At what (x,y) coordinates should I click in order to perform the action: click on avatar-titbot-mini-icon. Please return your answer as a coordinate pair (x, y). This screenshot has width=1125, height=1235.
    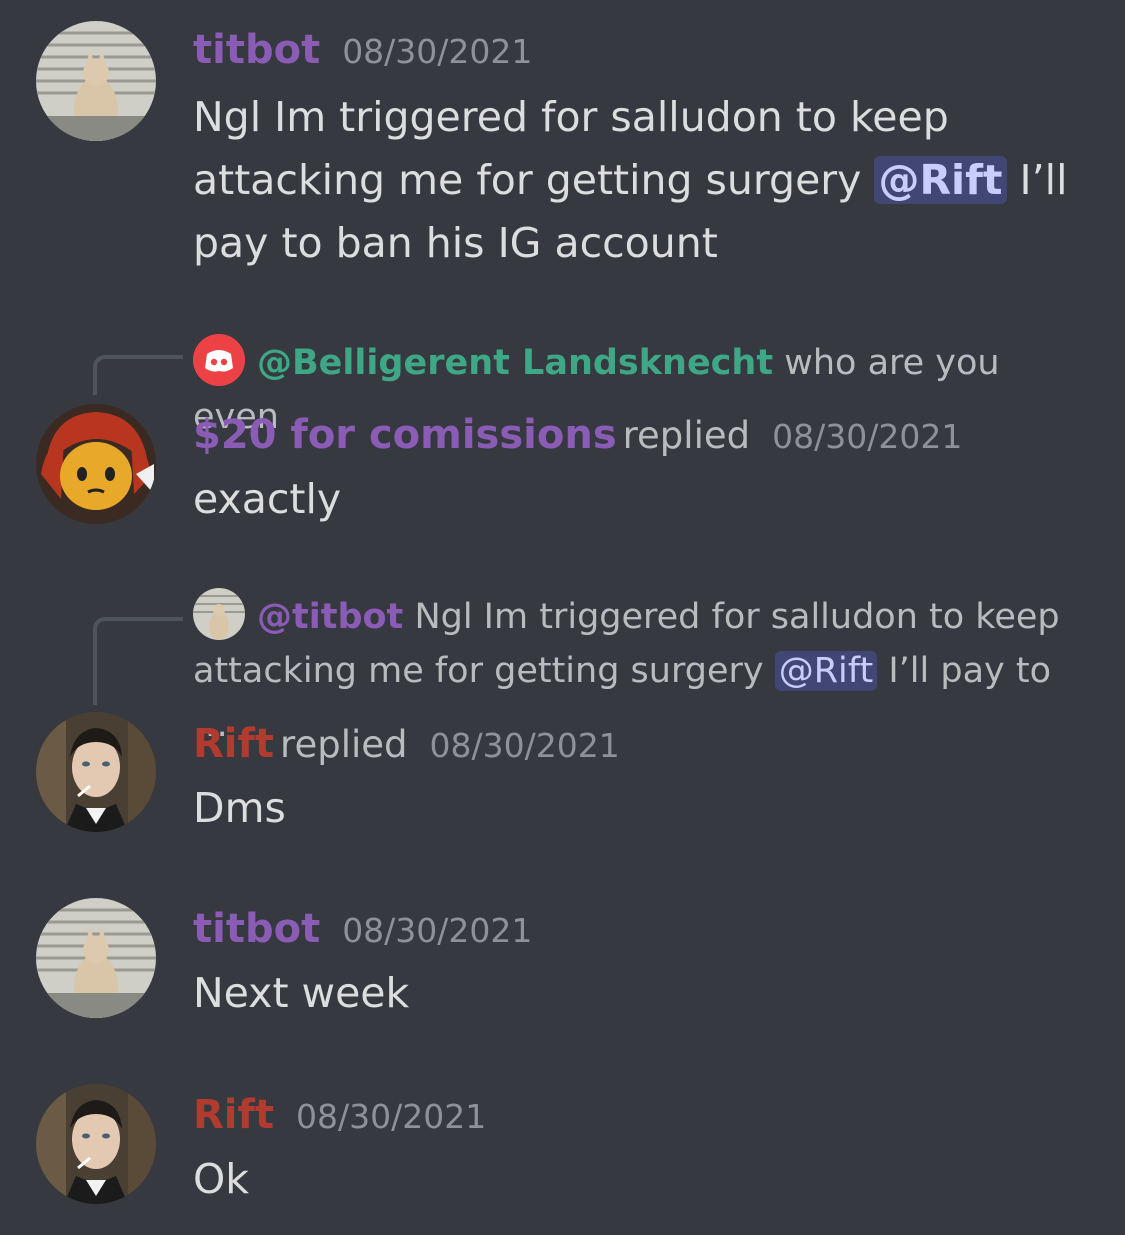
    Looking at the image, I should click on (219, 614).